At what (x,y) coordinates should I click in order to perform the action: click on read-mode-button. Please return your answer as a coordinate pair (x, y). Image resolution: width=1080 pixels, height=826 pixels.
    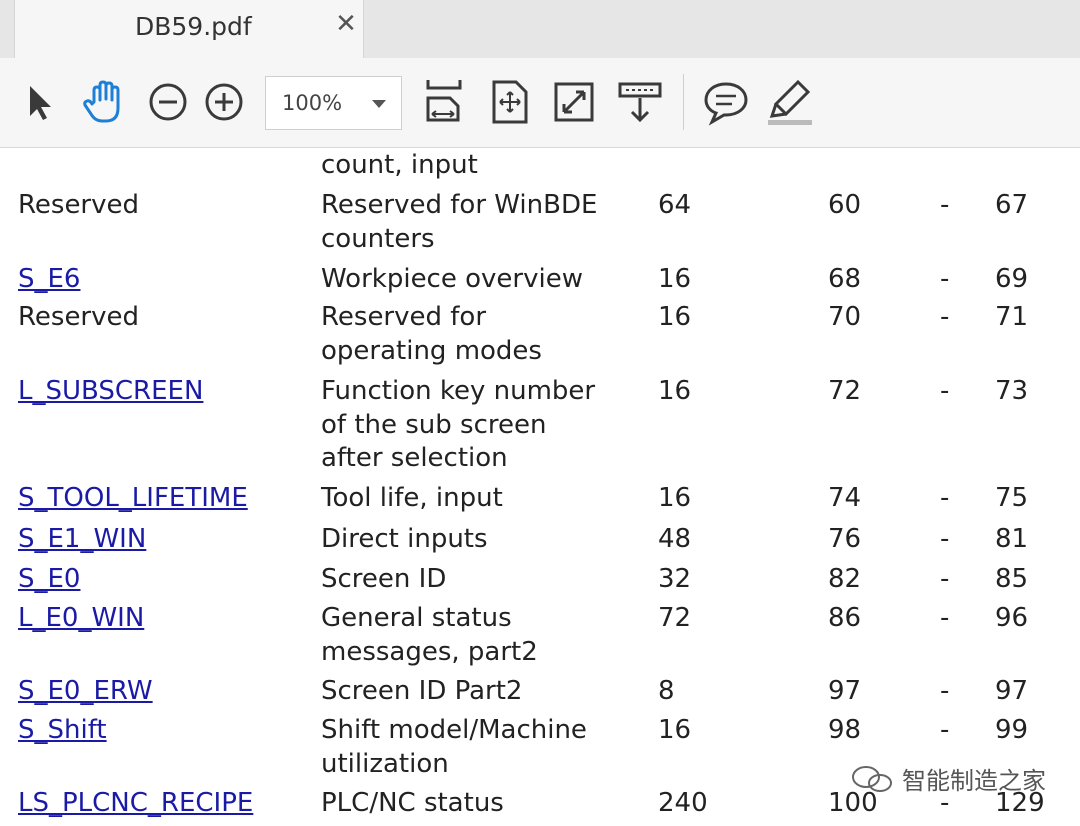
    Looking at the image, I should click on (640, 102).